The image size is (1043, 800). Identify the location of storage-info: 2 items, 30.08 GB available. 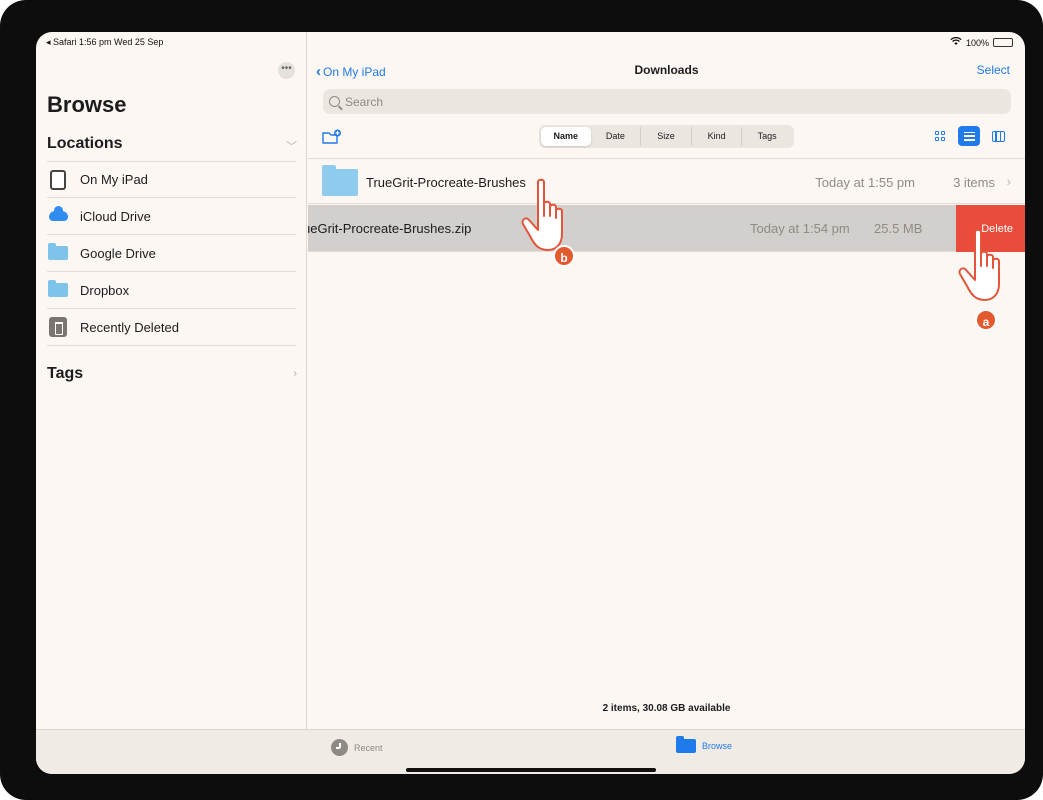
(666, 708).